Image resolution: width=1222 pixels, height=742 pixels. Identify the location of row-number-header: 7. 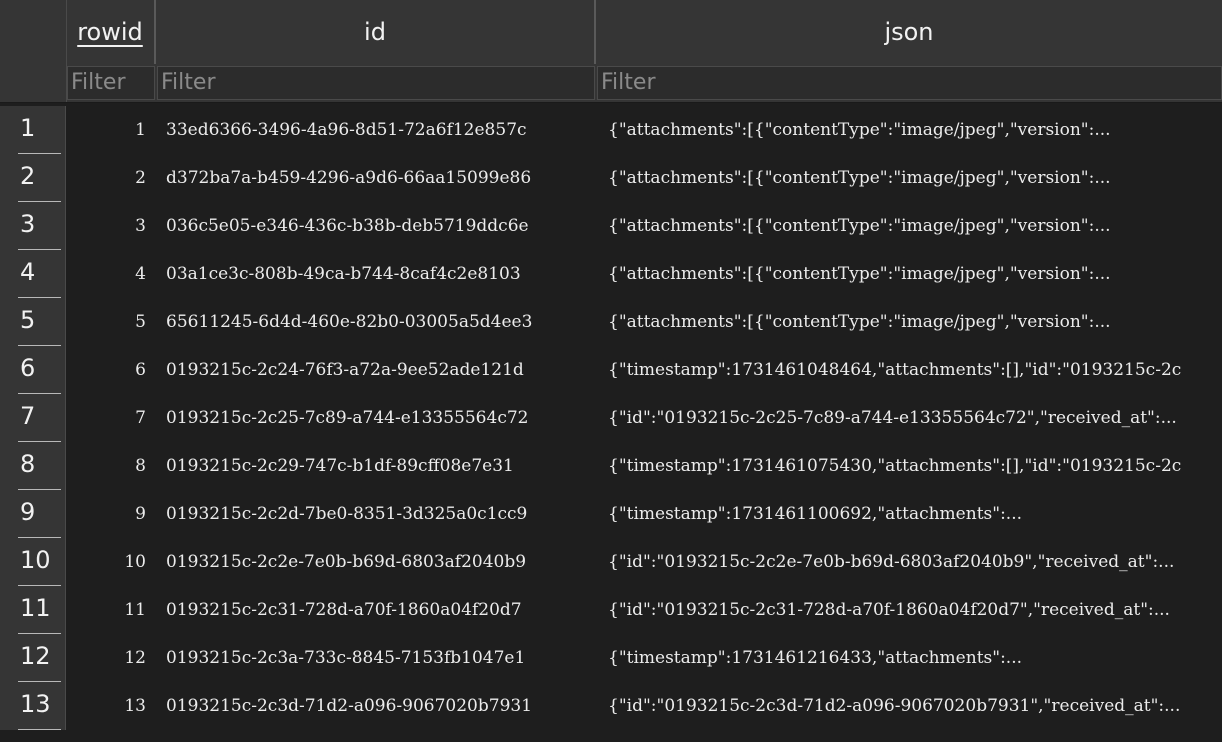
(33, 418).